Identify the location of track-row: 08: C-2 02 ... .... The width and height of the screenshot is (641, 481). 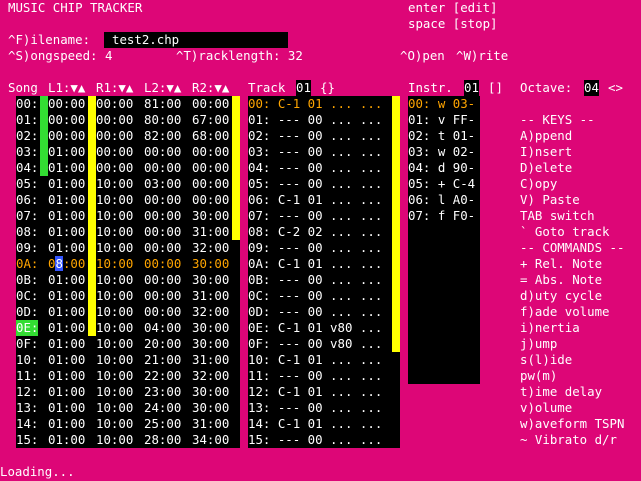
(315, 232).